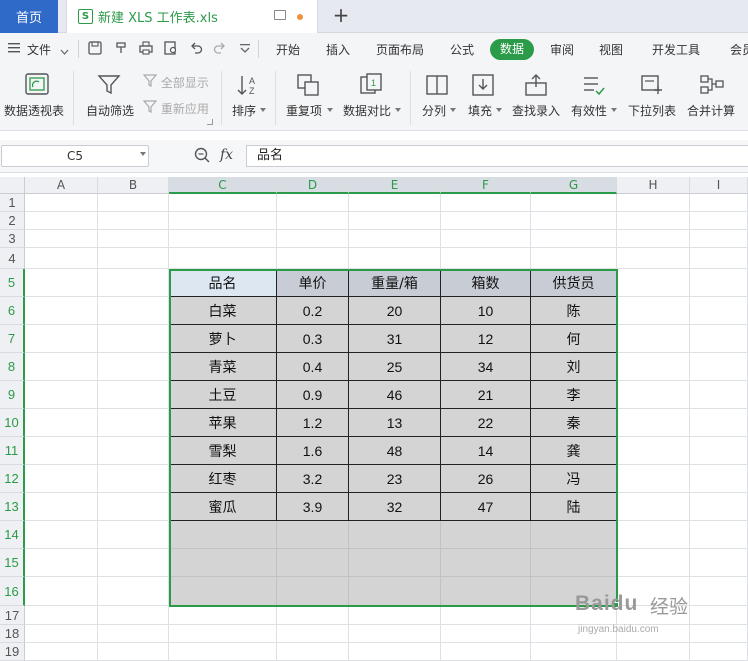 This screenshot has height=661, width=748. Describe the element at coordinates (288, 50) in the screenshot. I see `menu-start: 开始` at that location.